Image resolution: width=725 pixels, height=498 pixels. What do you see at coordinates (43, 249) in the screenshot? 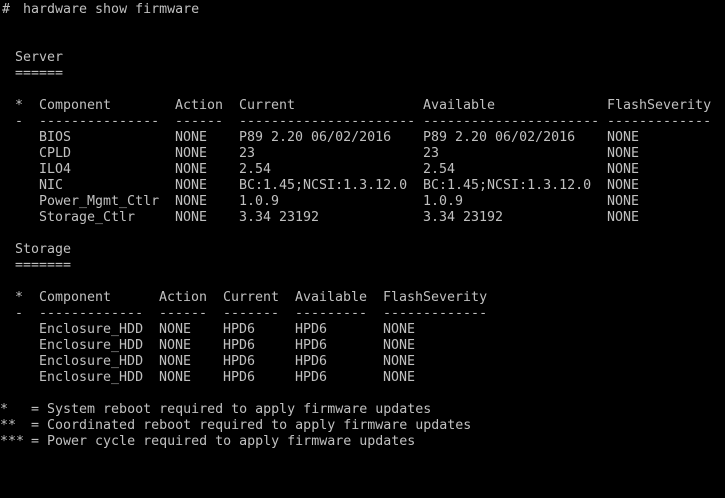
I see `storage-title: Storage` at bounding box center [43, 249].